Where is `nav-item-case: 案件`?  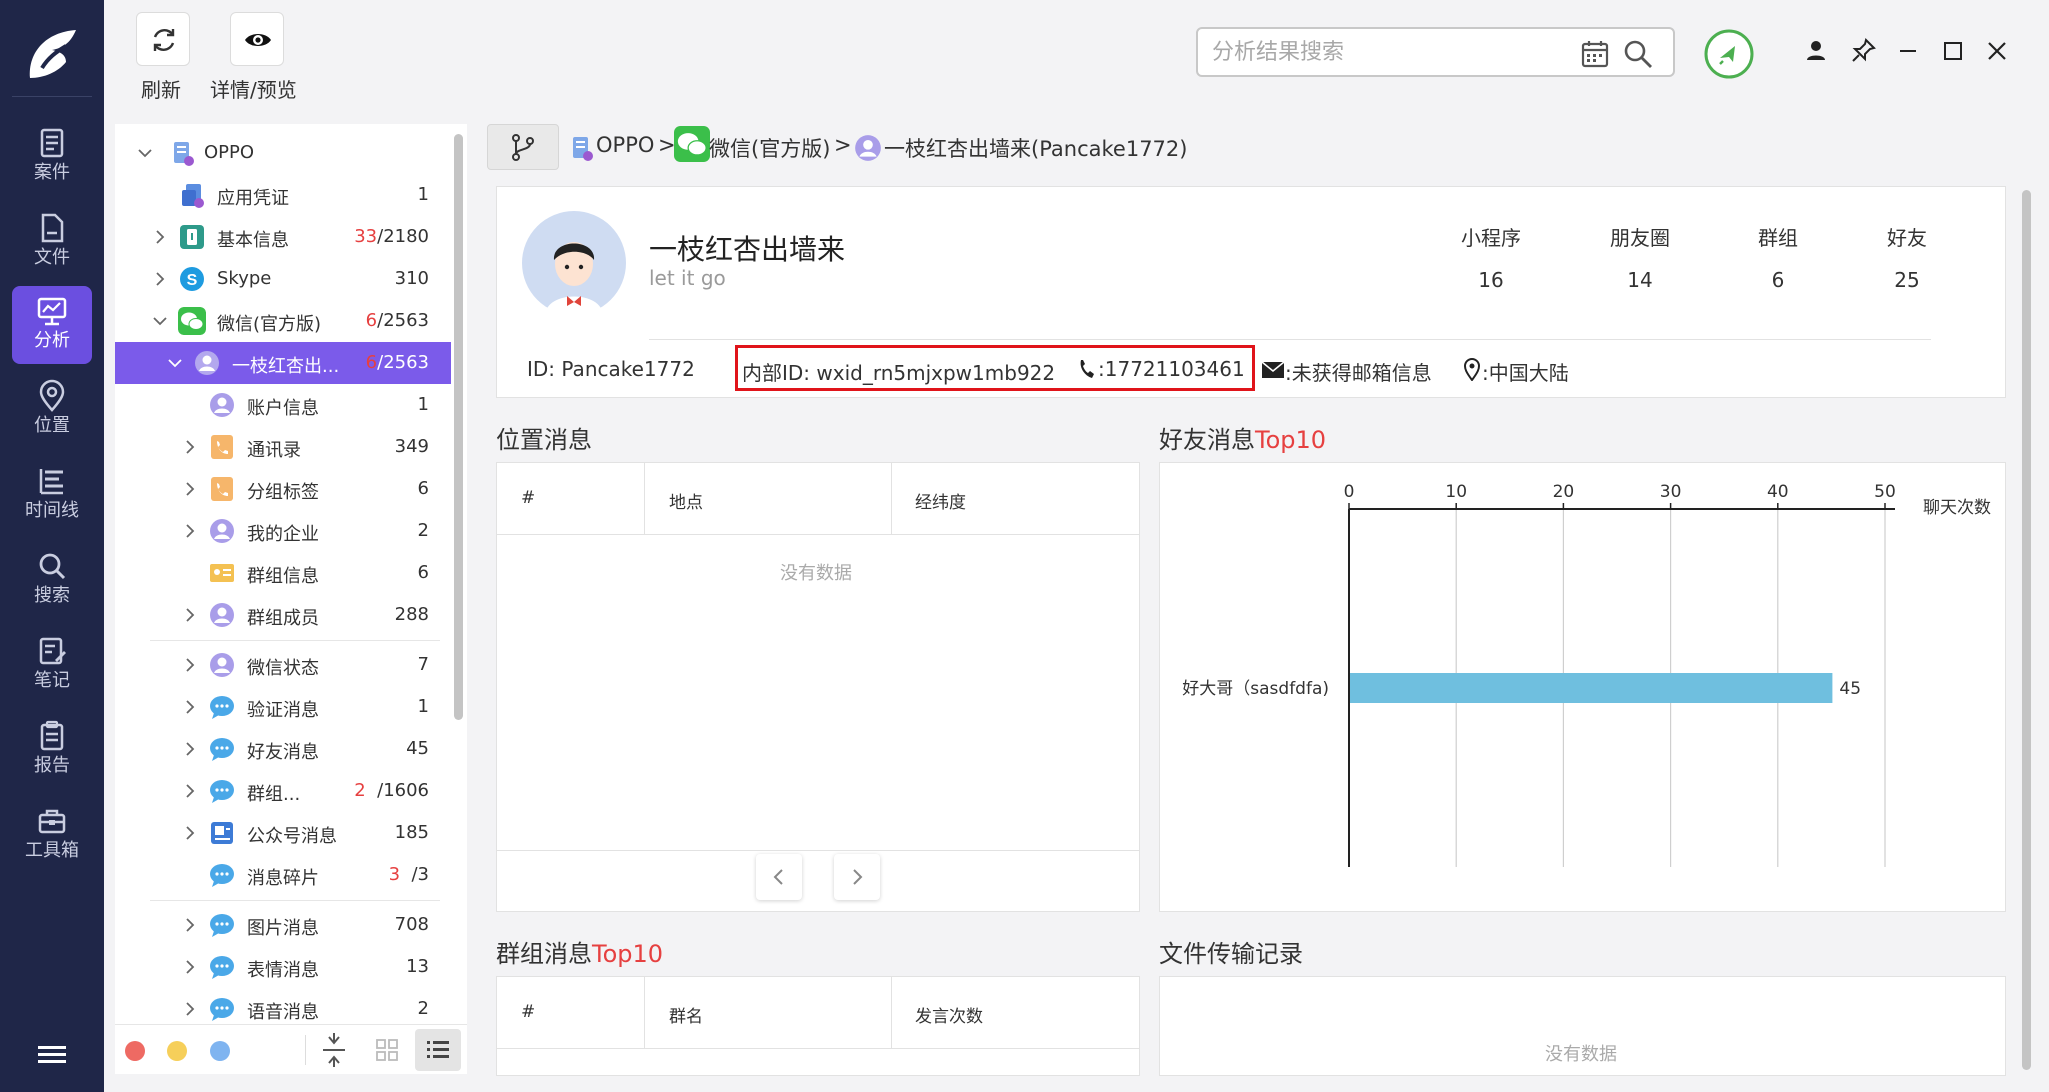
nav-item-case: 案件 is located at coordinates (52, 157).